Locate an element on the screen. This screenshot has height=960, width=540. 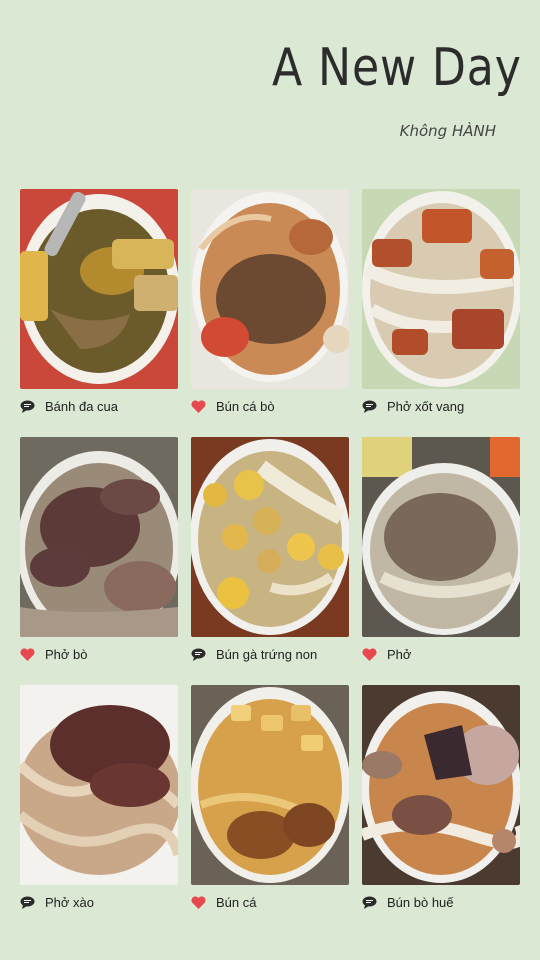
food-card-pho-xot-vang: Phở xốt vang is located at coordinates (441, 306).